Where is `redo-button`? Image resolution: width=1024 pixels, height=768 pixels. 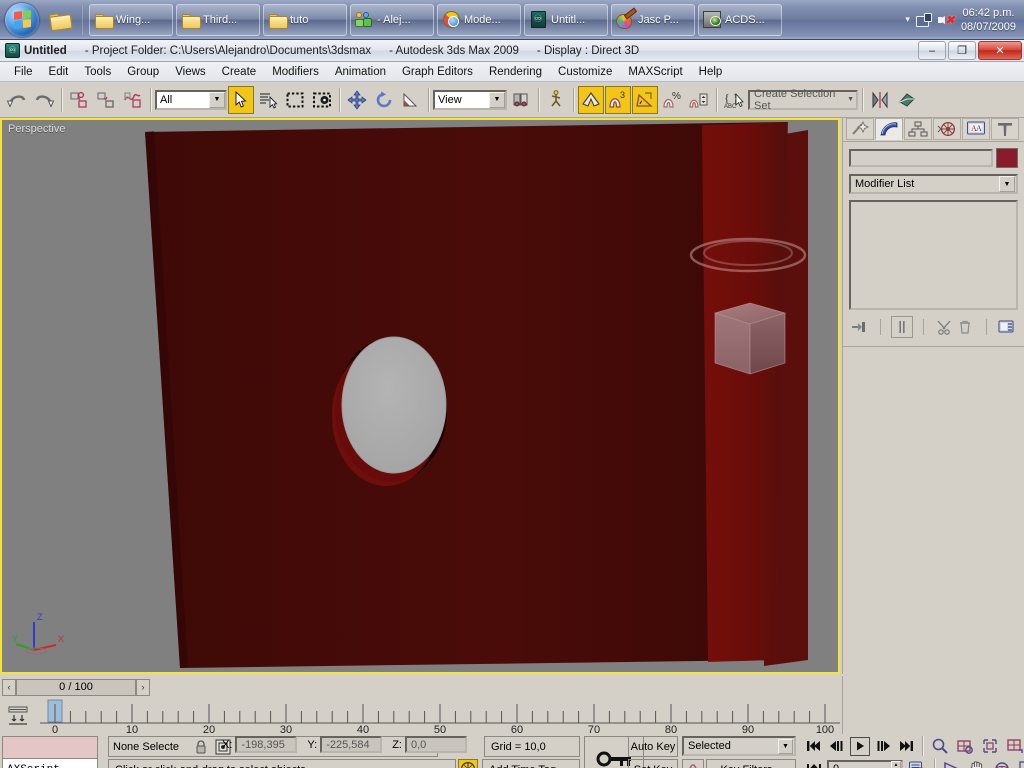
redo-button is located at coordinates (44, 100).